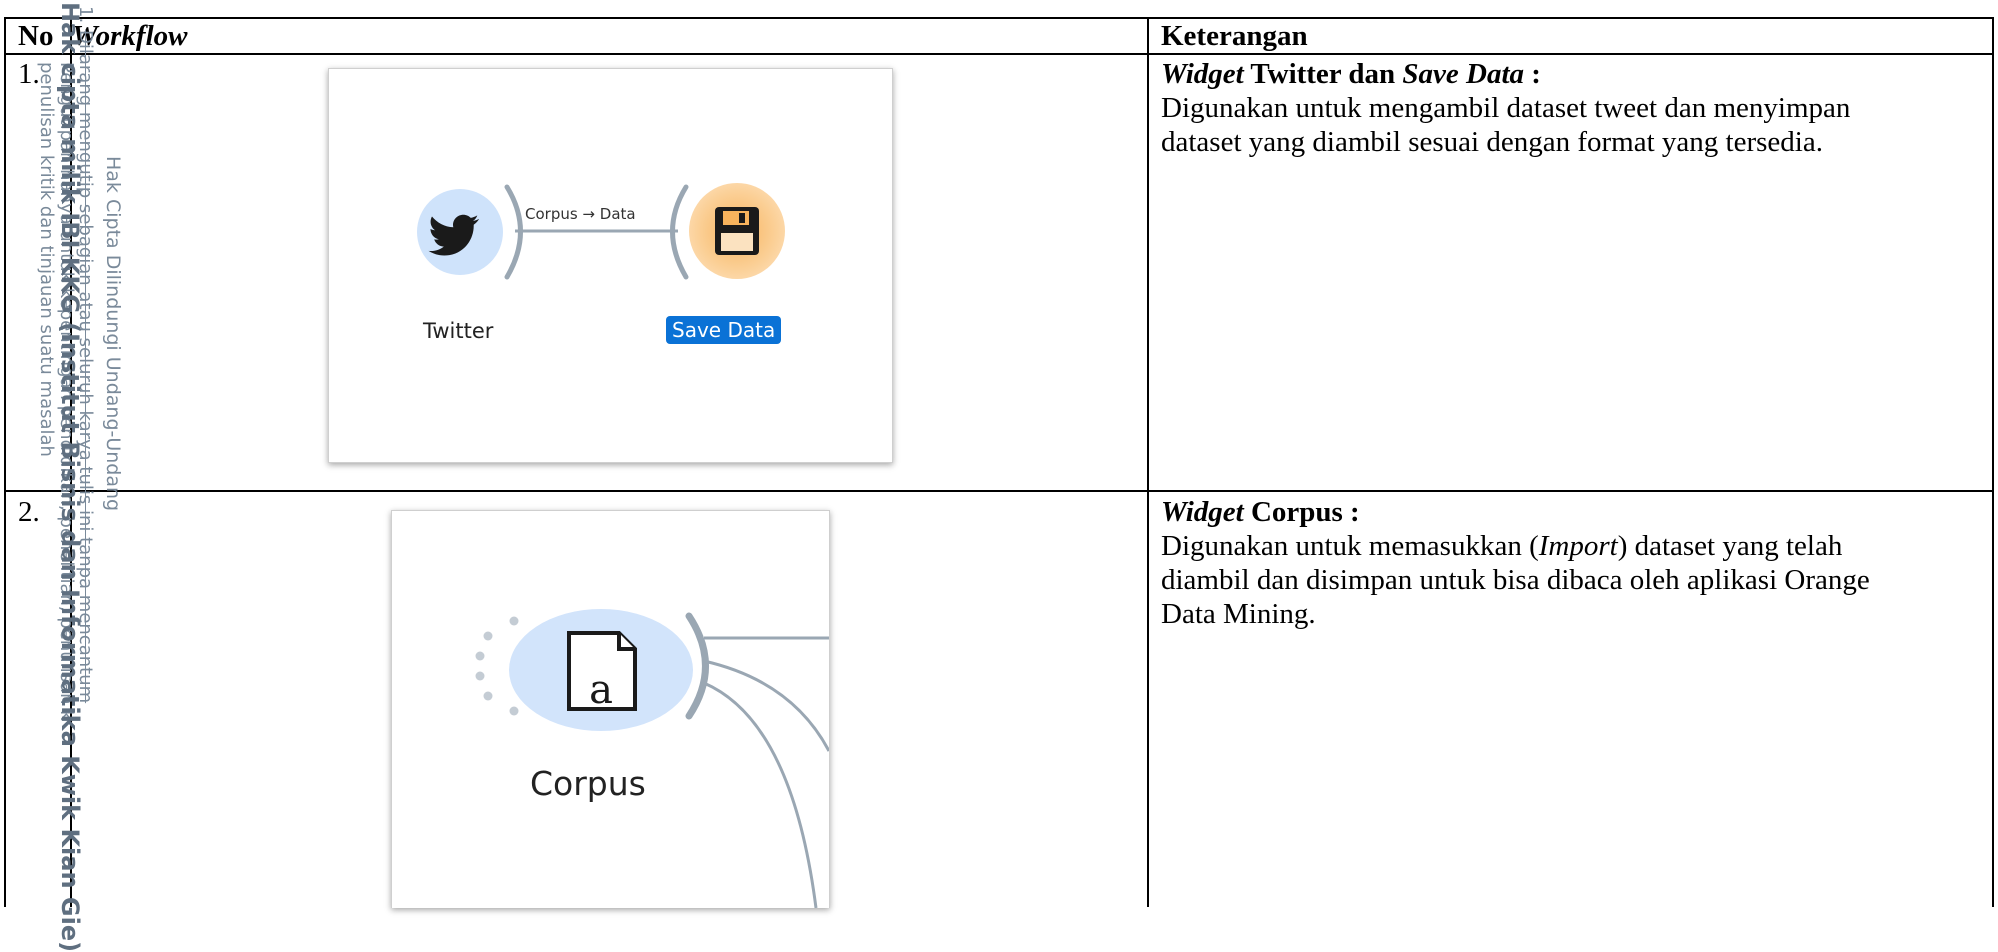 The image size is (1998, 952). What do you see at coordinates (1532, 74) in the screenshot?
I see `row1-title-colon: :` at bounding box center [1532, 74].